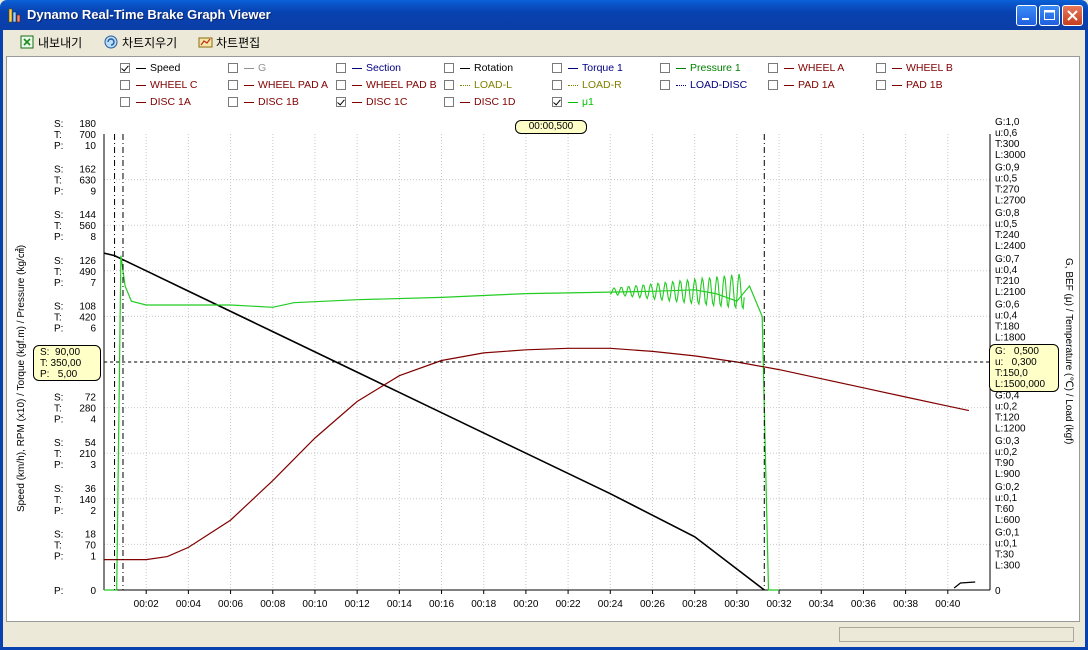 The image size is (1088, 650). What do you see at coordinates (1007, 259) in the screenshot?
I see `right-tick-value: G:0,7` at bounding box center [1007, 259].